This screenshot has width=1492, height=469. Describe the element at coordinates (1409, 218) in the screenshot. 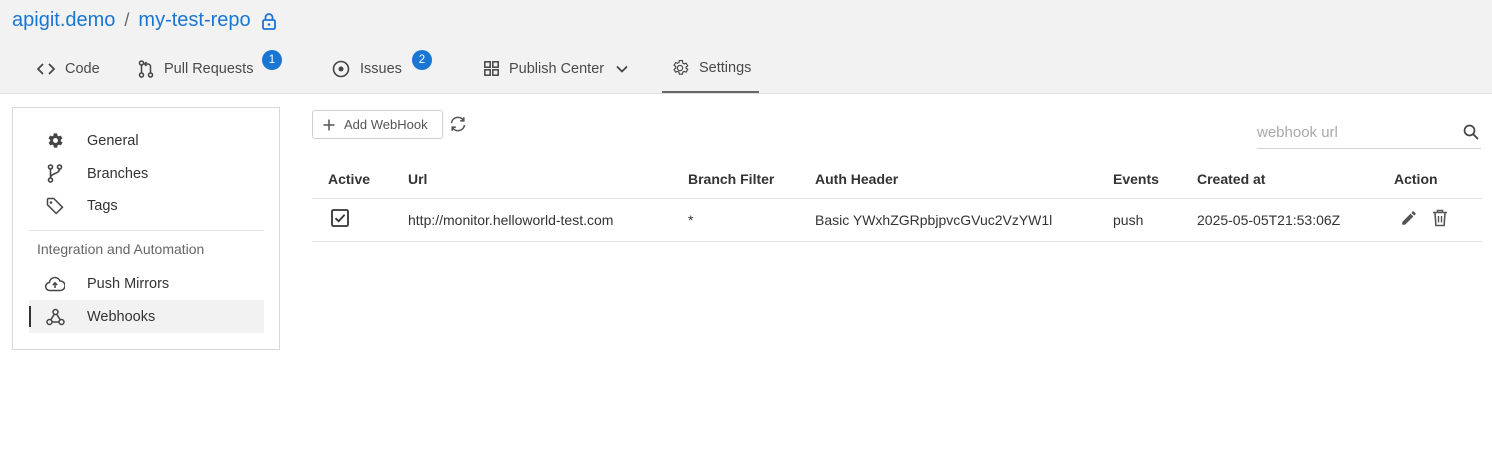

I see `edit-icon` at that location.